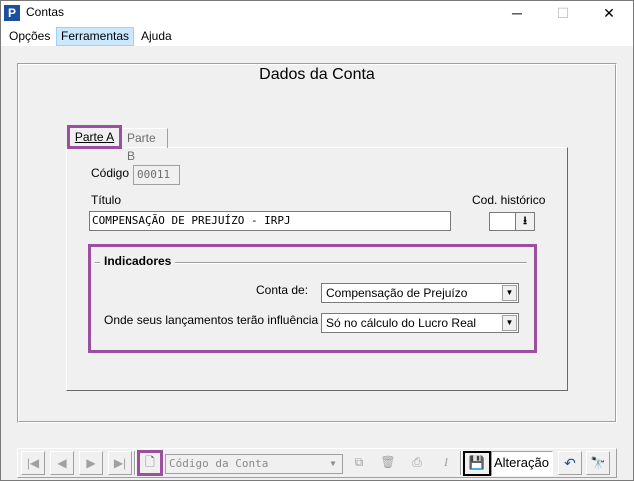 The image size is (634, 481). I want to click on cod-historico-field, so click(502, 221).